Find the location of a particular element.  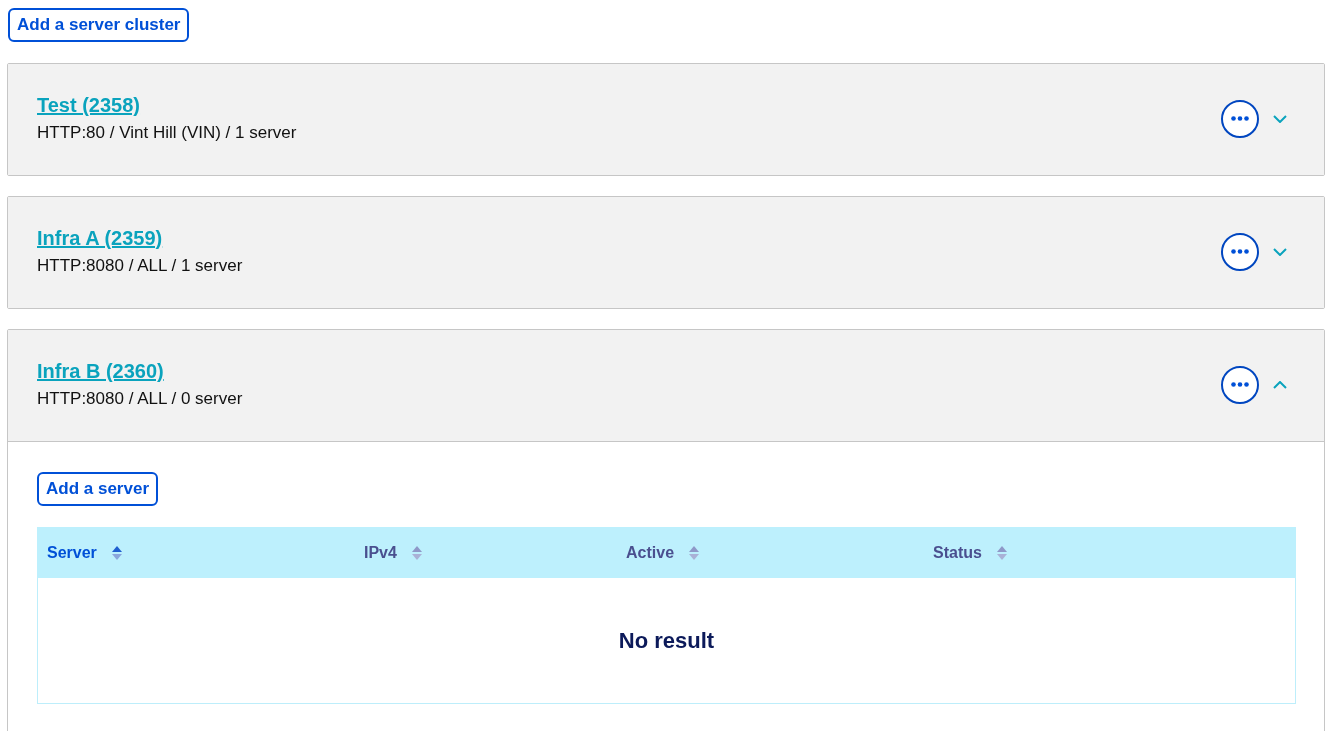

column-header: Active is located at coordinates (650, 552).